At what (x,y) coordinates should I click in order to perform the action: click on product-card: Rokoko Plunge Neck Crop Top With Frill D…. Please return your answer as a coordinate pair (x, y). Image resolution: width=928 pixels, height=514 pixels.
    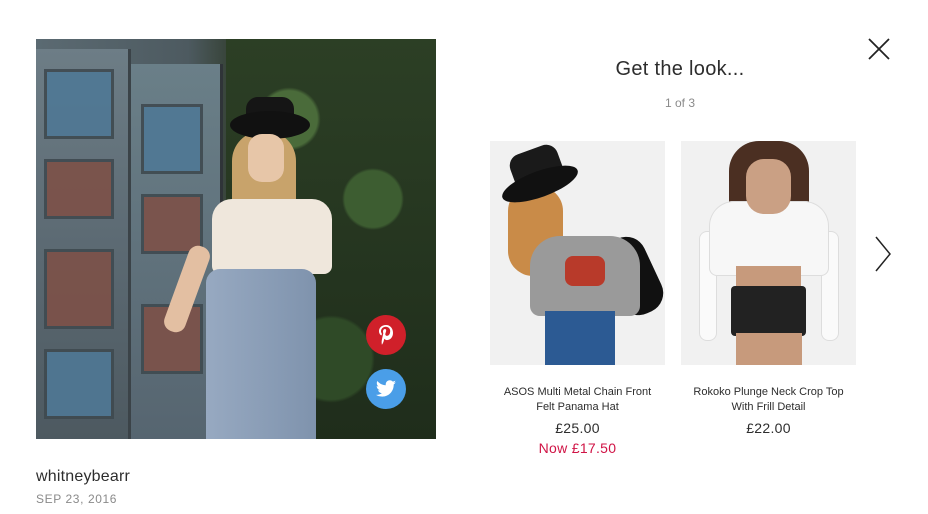
    Looking at the image, I should click on (768, 288).